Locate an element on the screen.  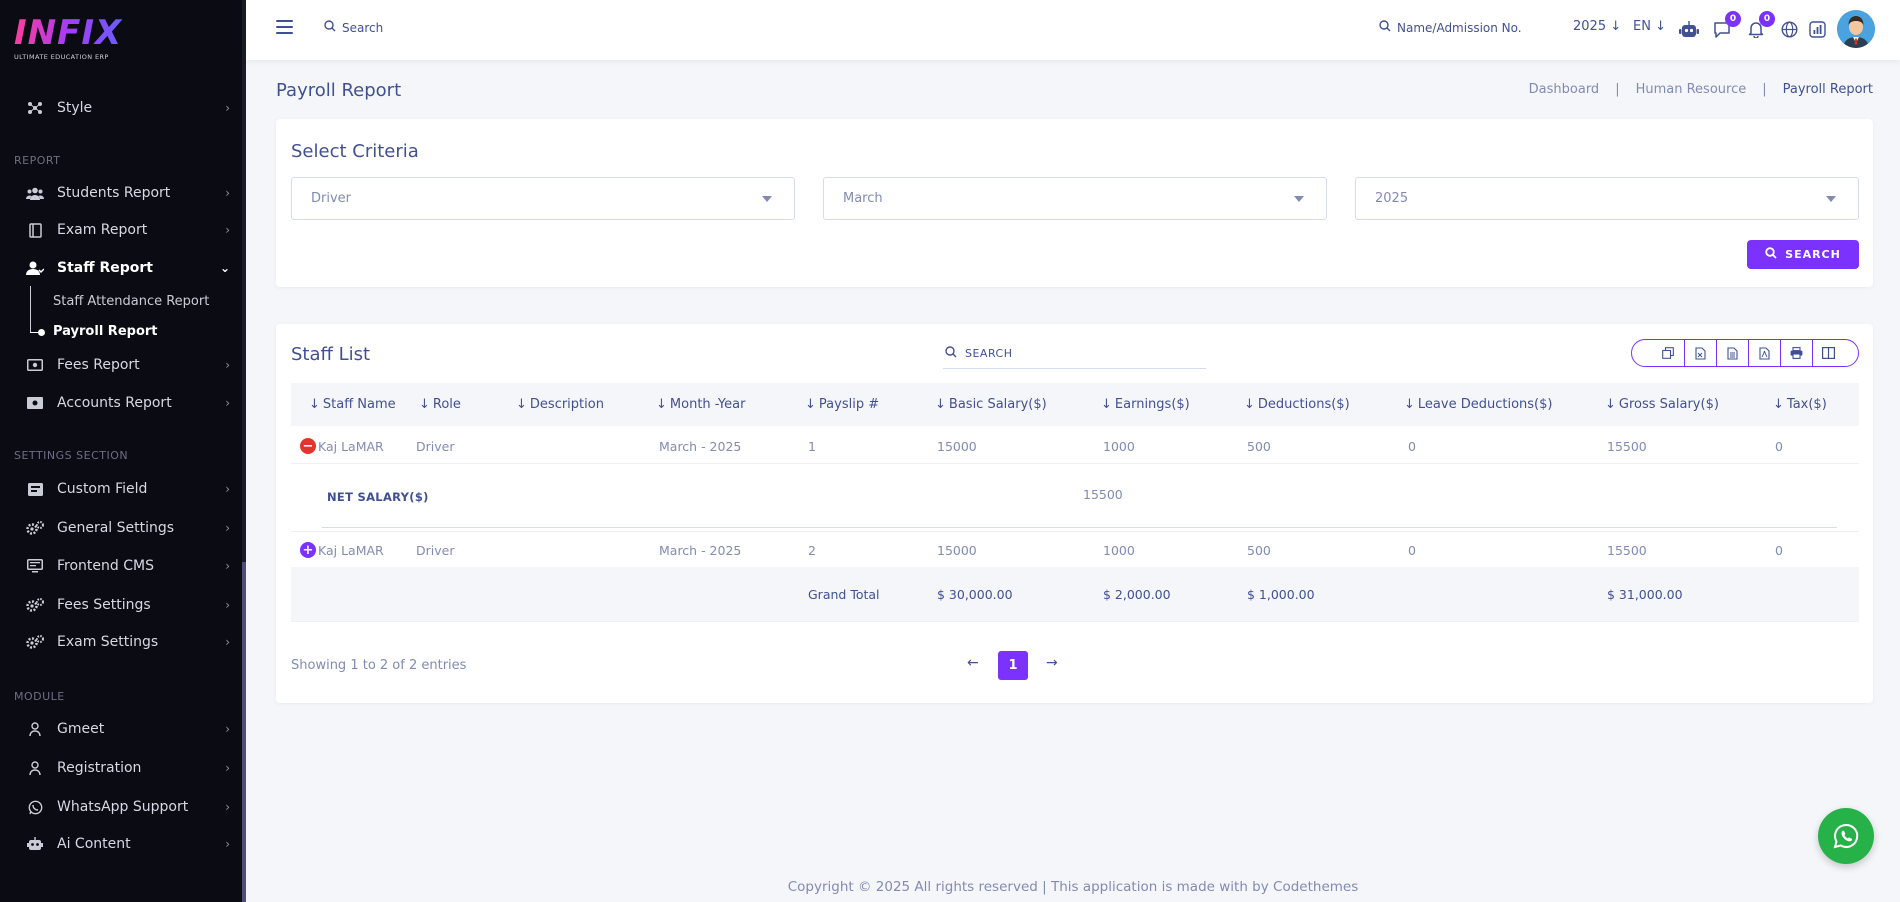
sidebar-item-ai-content: Ai Content › is located at coordinates (127, 844).